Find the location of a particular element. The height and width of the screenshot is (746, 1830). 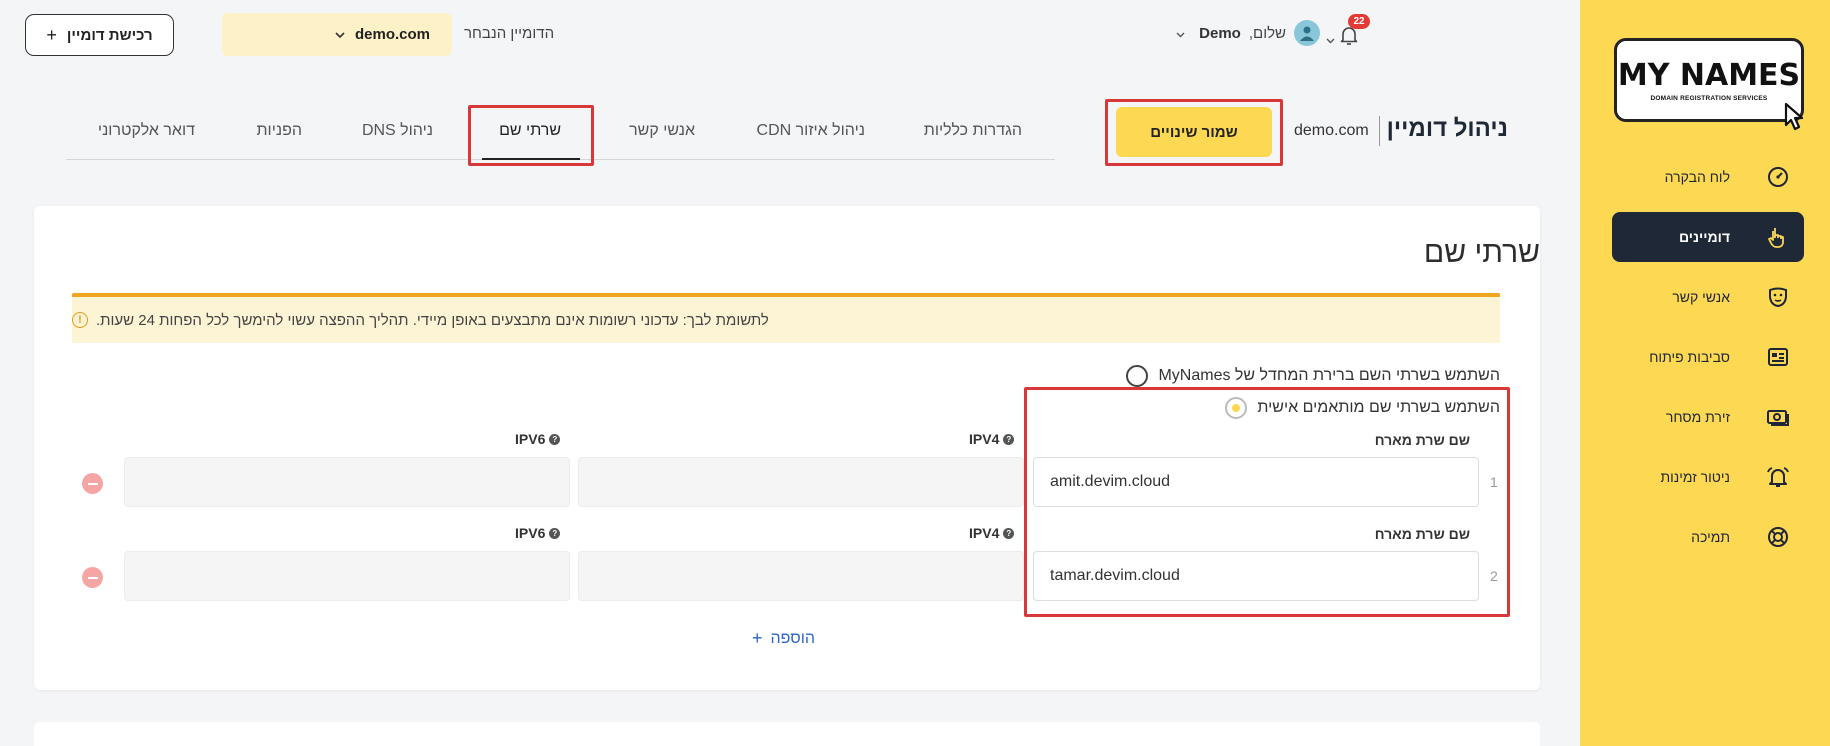

add-nameserver-button: הוספה + is located at coordinates (783, 638).